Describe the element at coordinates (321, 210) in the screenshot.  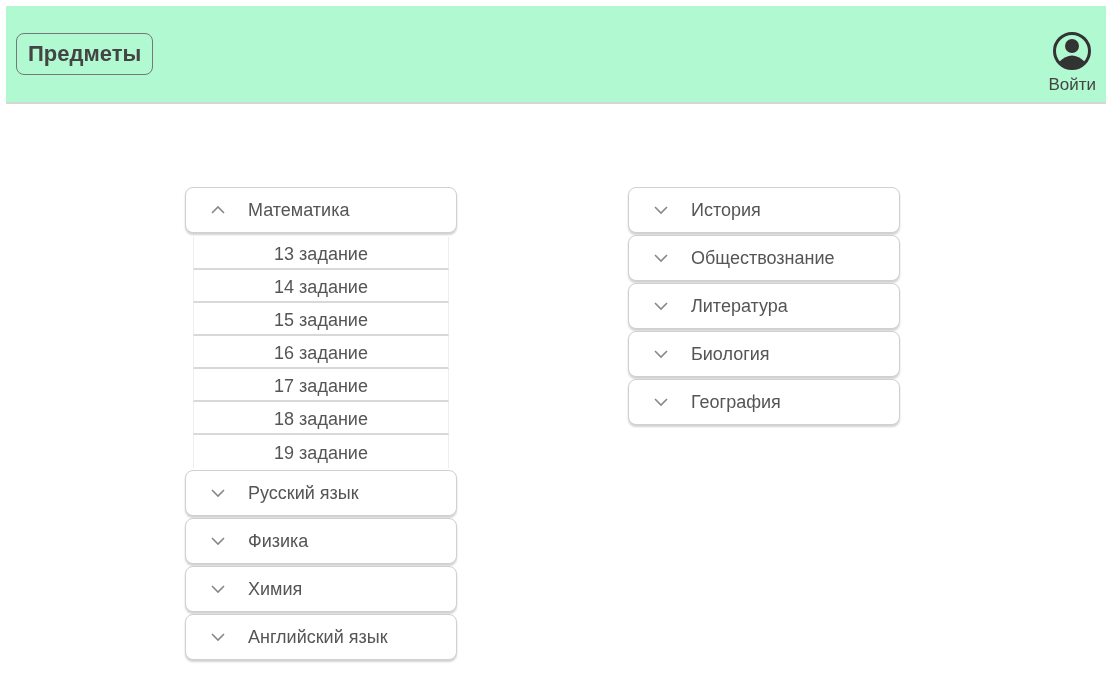
I see `subject-accordion: Математика` at that location.